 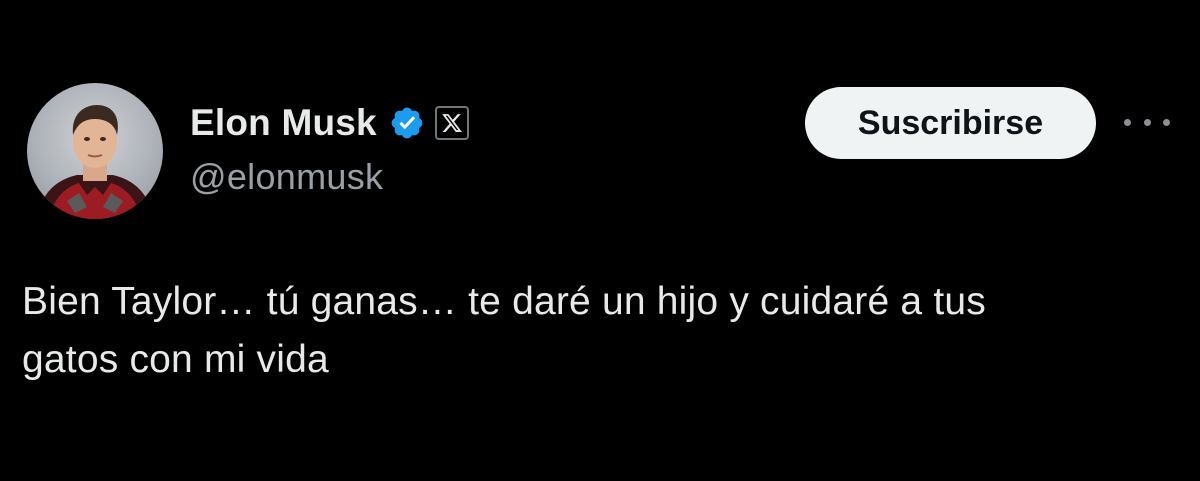 I want to click on avatar, so click(x=95, y=151).